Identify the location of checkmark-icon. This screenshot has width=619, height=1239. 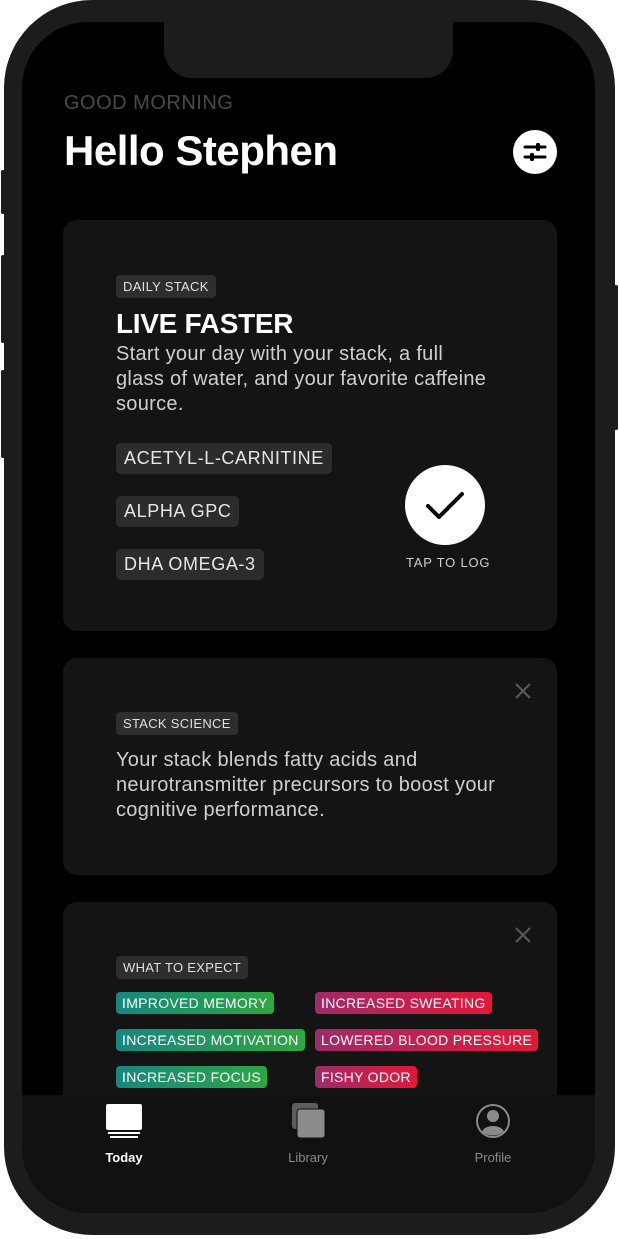
(445, 505).